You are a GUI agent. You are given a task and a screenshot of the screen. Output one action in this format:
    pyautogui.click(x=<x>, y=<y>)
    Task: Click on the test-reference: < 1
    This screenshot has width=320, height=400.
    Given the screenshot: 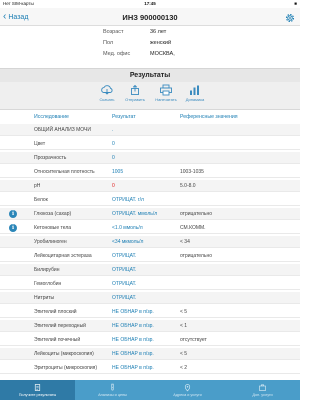 What is the action you would take?
    pyautogui.click(x=184, y=326)
    